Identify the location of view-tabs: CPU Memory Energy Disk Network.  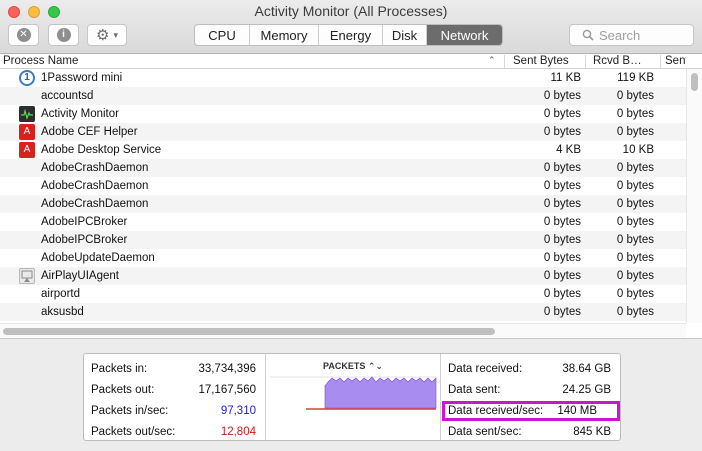
(348, 35).